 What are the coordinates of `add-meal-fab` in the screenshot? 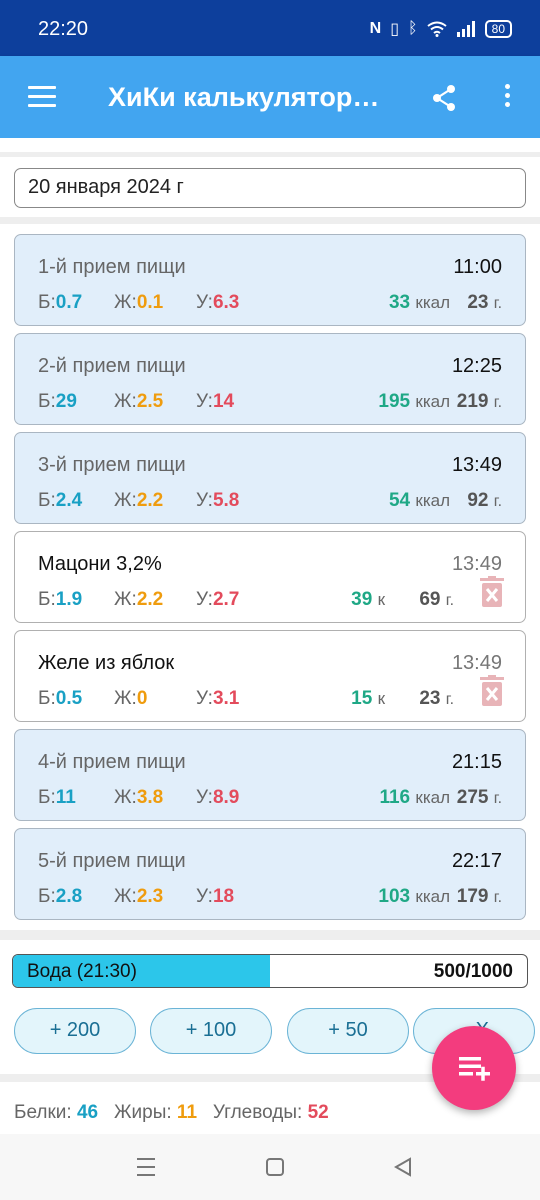 It's located at (474, 1068).